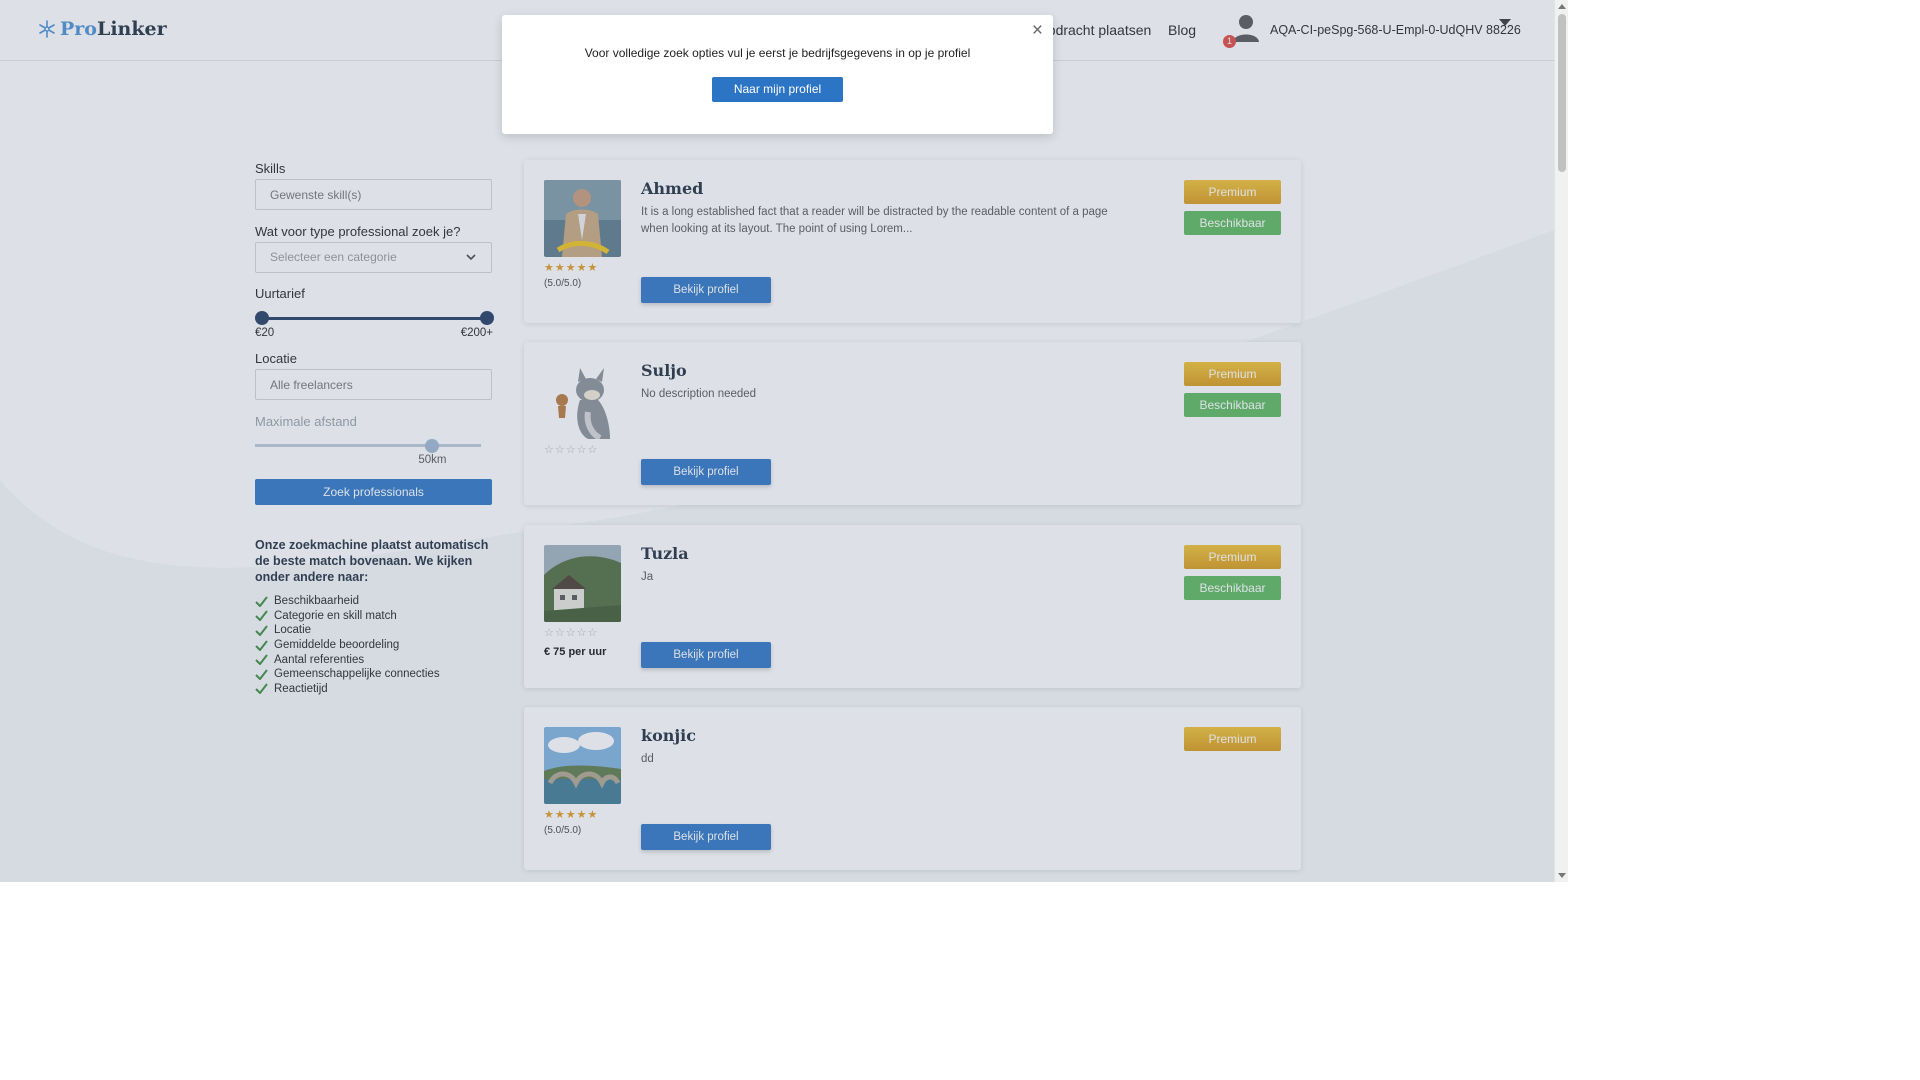 This screenshot has height=1080, width=1920. I want to click on scrollbar, so click(1561, 441).